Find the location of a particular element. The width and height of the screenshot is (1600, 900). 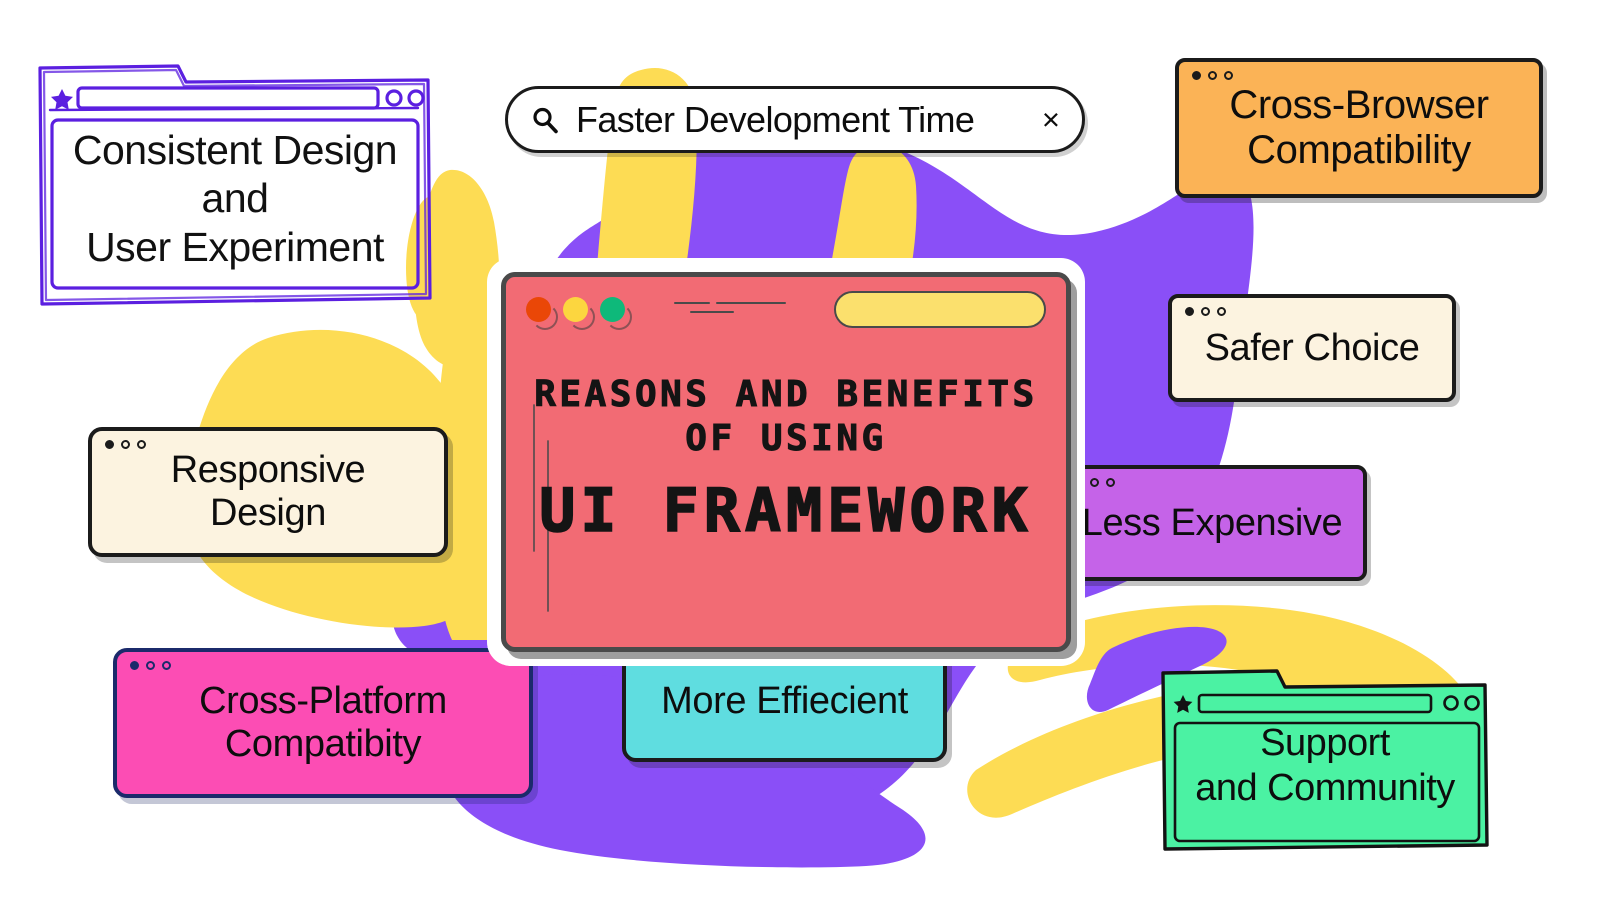

hero-title-line-2: of Using is located at coordinates (786, 438).